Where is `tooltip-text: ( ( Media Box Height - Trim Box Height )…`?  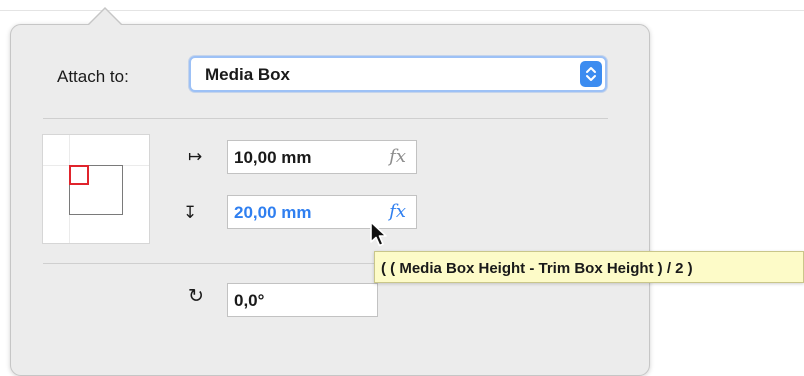
tooltip-text: ( ( Media Box Height - Trim Box Height )… is located at coordinates (537, 268).